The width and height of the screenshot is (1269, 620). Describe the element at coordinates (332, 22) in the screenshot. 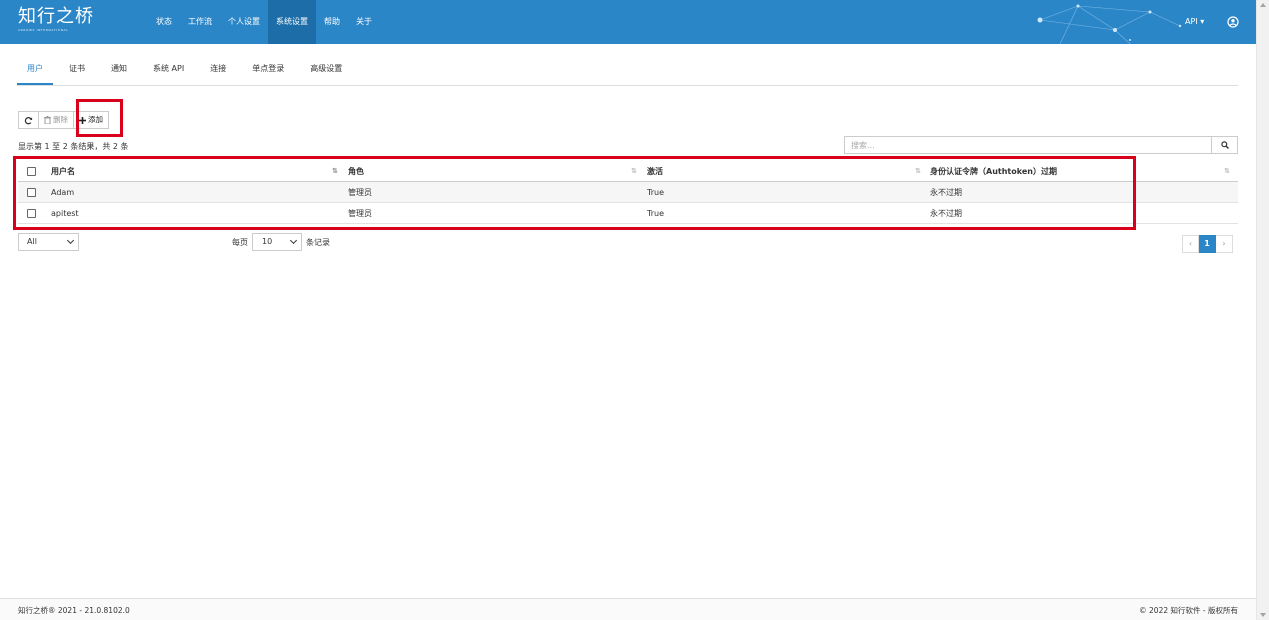

I see `nav-item-help: 帮助` at that location.